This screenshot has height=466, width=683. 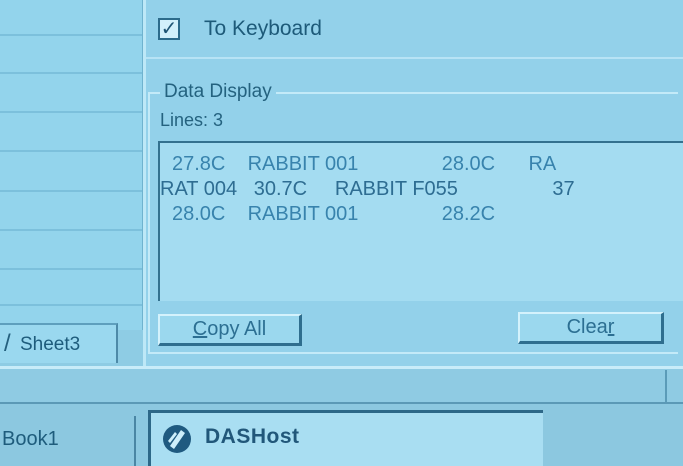 I want to click on taskbar-item-book1: Book1, so click(x=68, y=441).